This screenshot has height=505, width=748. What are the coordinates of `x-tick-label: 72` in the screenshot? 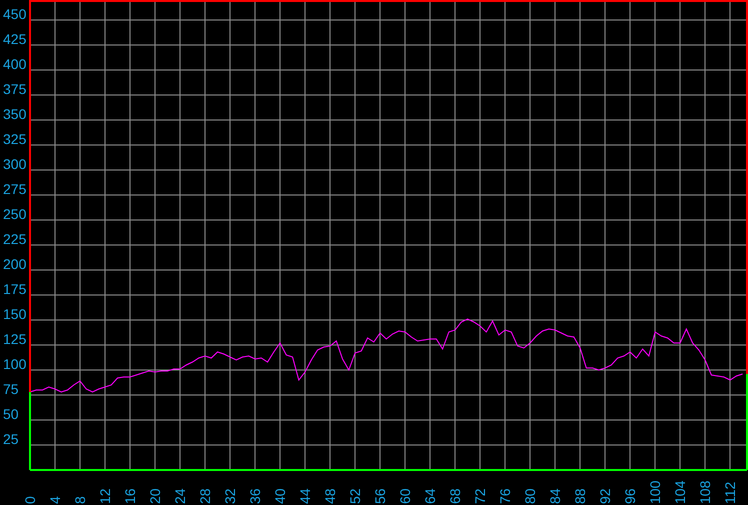 It's located at (480, 496).